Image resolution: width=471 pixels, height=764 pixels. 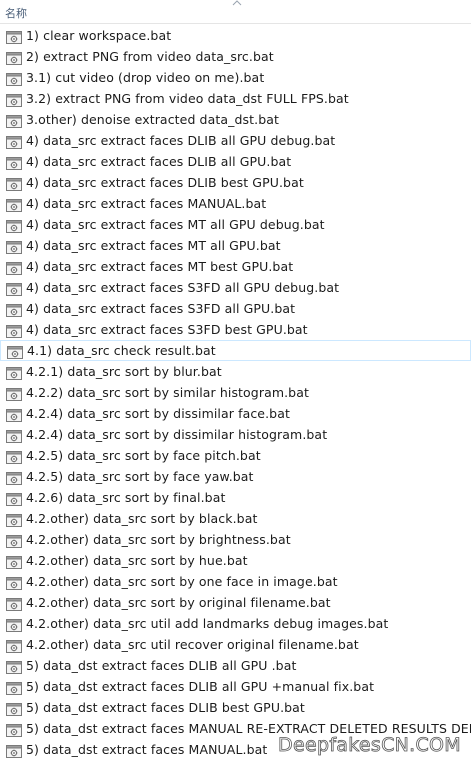 What do you see at coordinates (124, 371) in the screenshot?
I see `file-name: 4.2.1) data_src sort by blur.bat` at bounding box center [124, 371].